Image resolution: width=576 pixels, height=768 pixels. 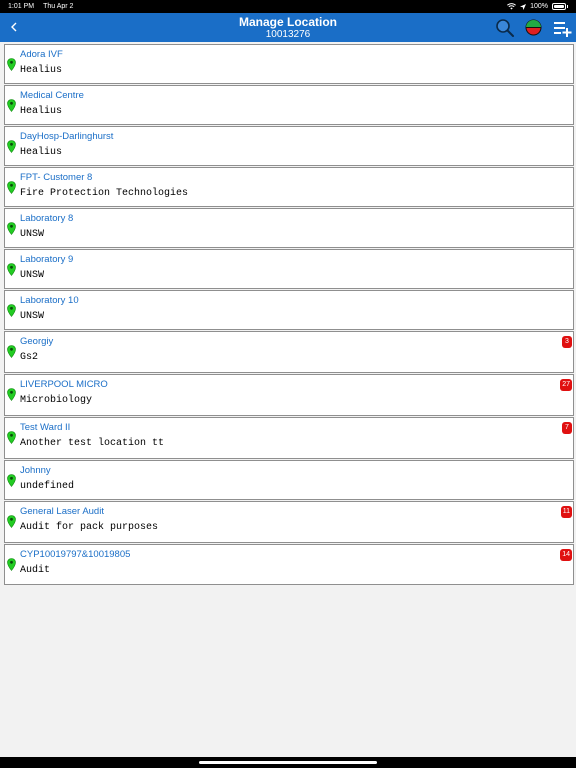 I want to click on location-organization: Audit, so click(x=35, y=570).